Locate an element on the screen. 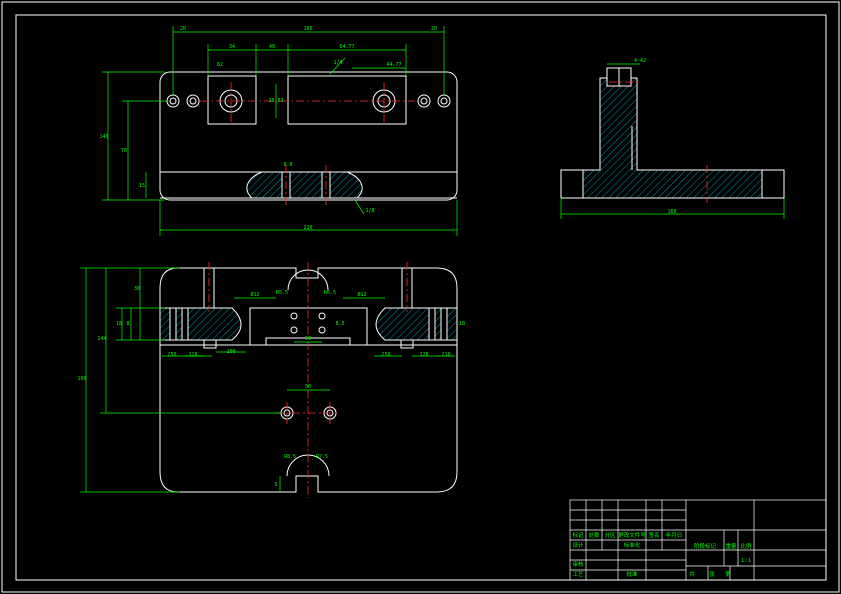 The image size is (841, 594). tb-label-scale: 比例 is located at coordinates (746, 546).